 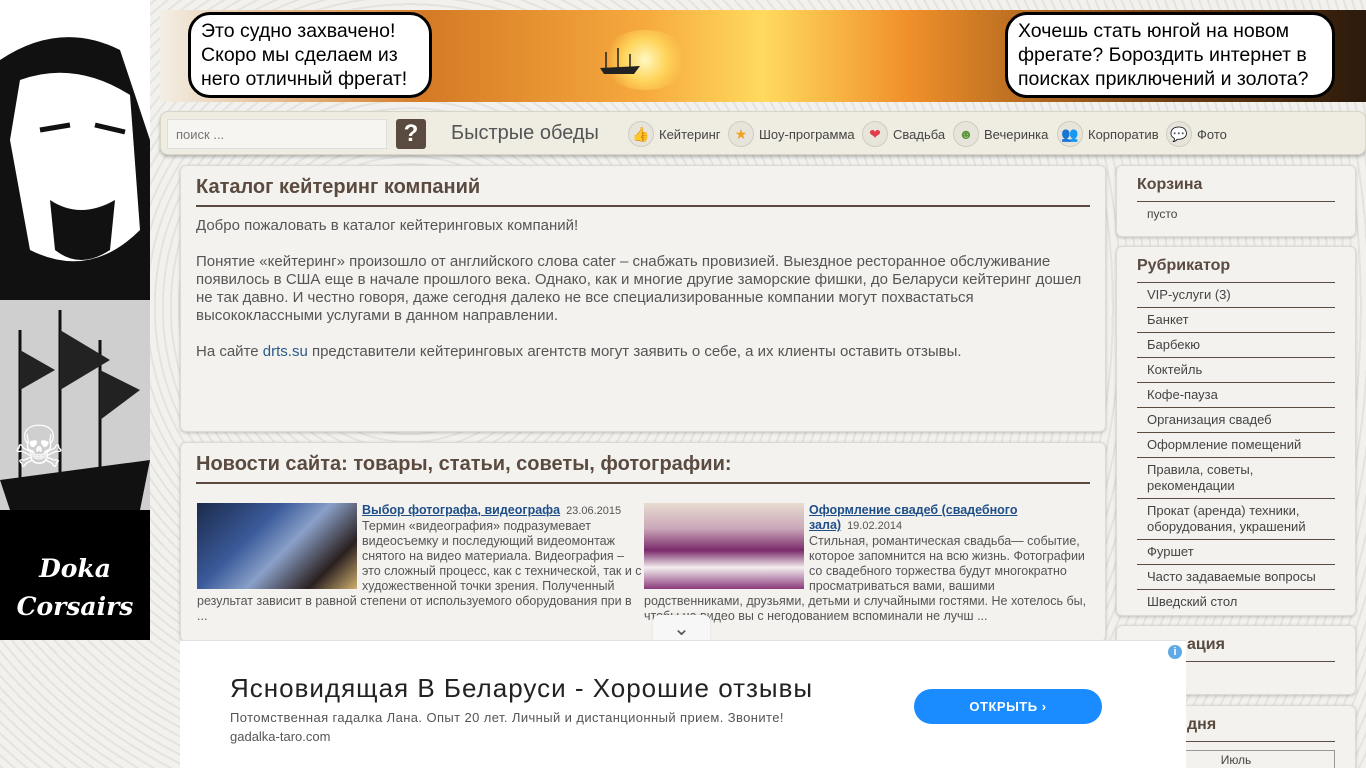 What do you see at coordinates (1236, 552) in the screenshot?
I see `rubricator-item: Фуршет` at bounding box center [1236, 552].